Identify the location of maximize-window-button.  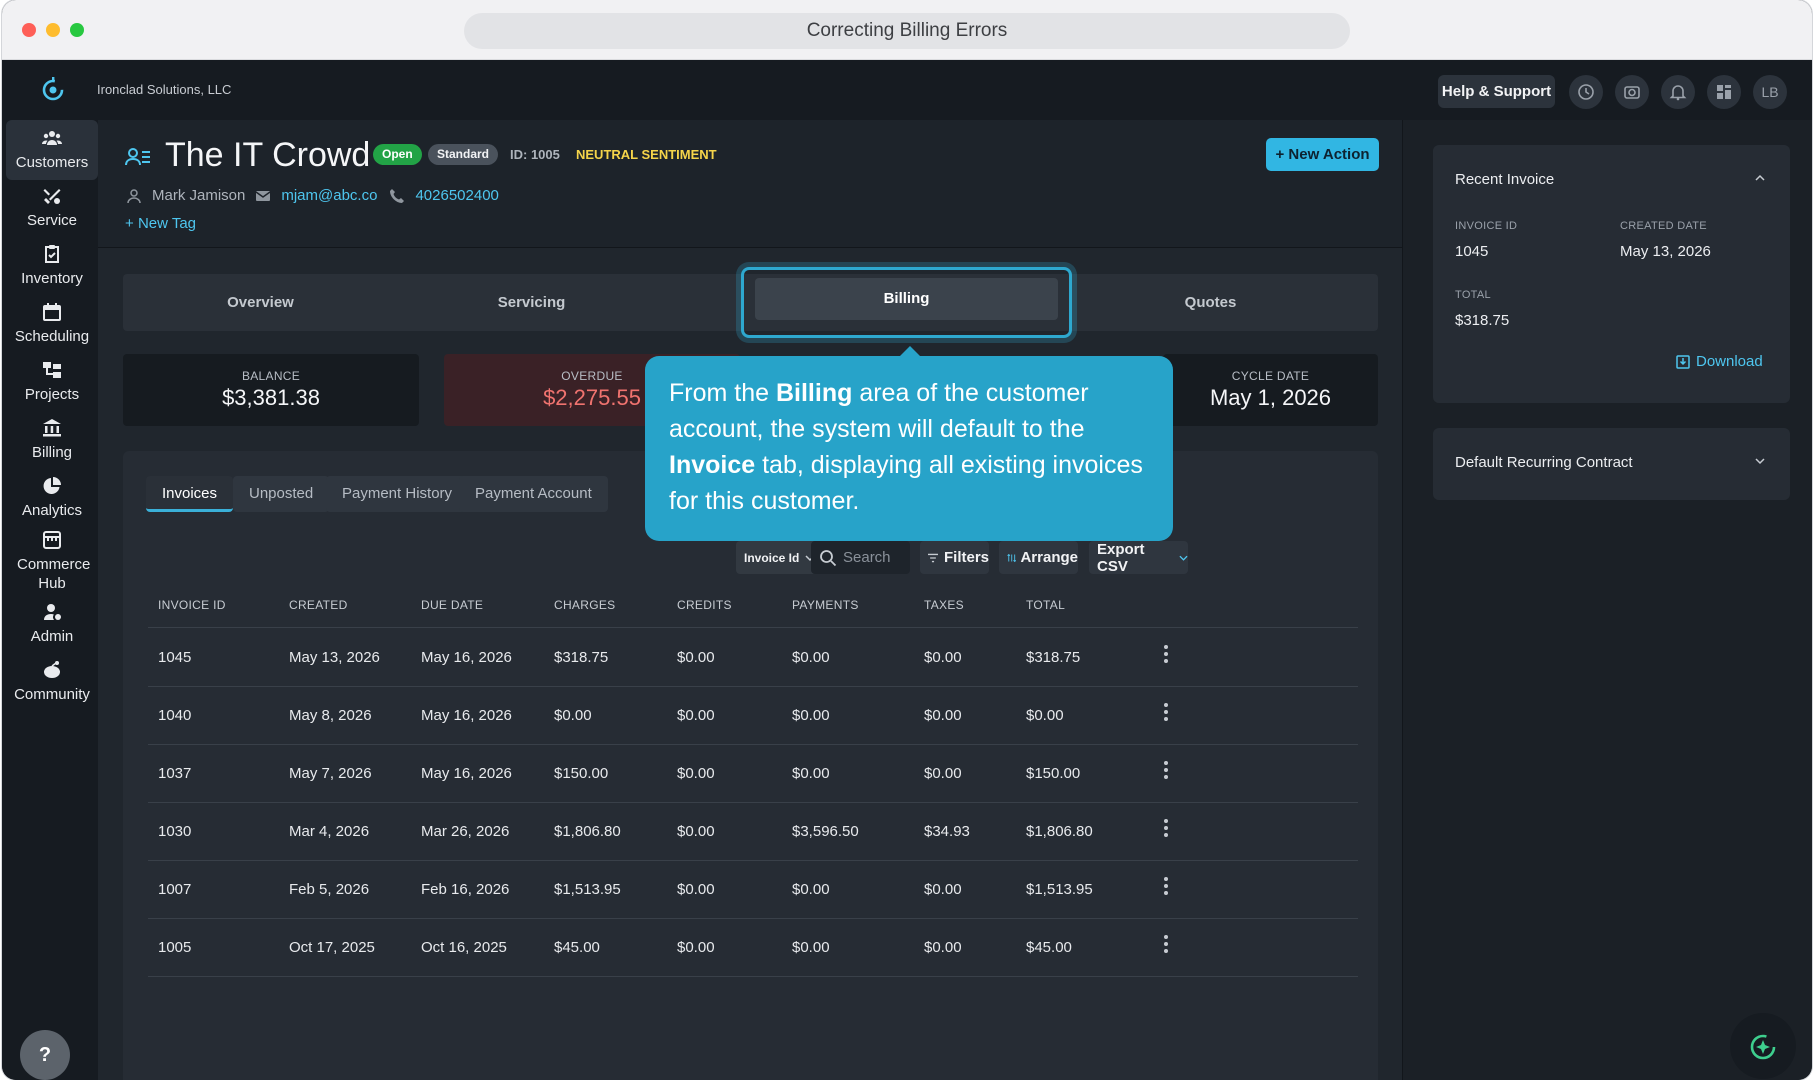
(77, 30).